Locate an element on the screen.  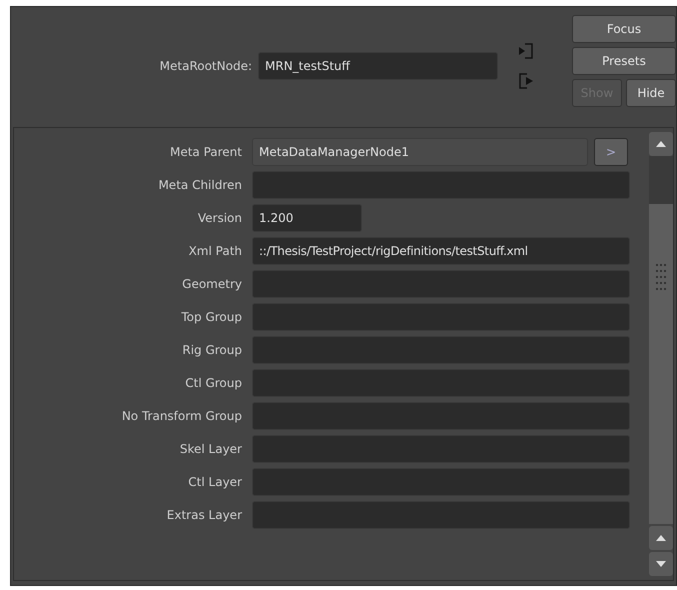
field-label: Meta Parent is located at coordinates (205, 152).